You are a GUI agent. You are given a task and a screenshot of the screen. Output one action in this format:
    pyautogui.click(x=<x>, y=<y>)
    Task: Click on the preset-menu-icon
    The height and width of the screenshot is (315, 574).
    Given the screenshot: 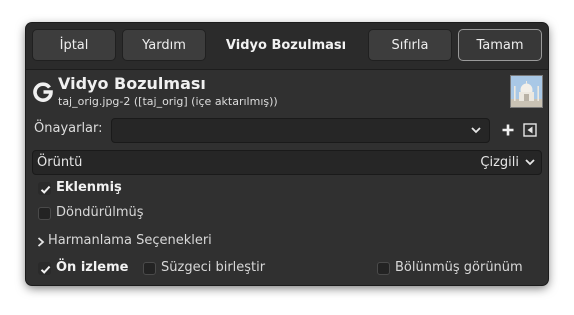 What is the action you would take?
    pyautogui.click(x=530, y=130)
    